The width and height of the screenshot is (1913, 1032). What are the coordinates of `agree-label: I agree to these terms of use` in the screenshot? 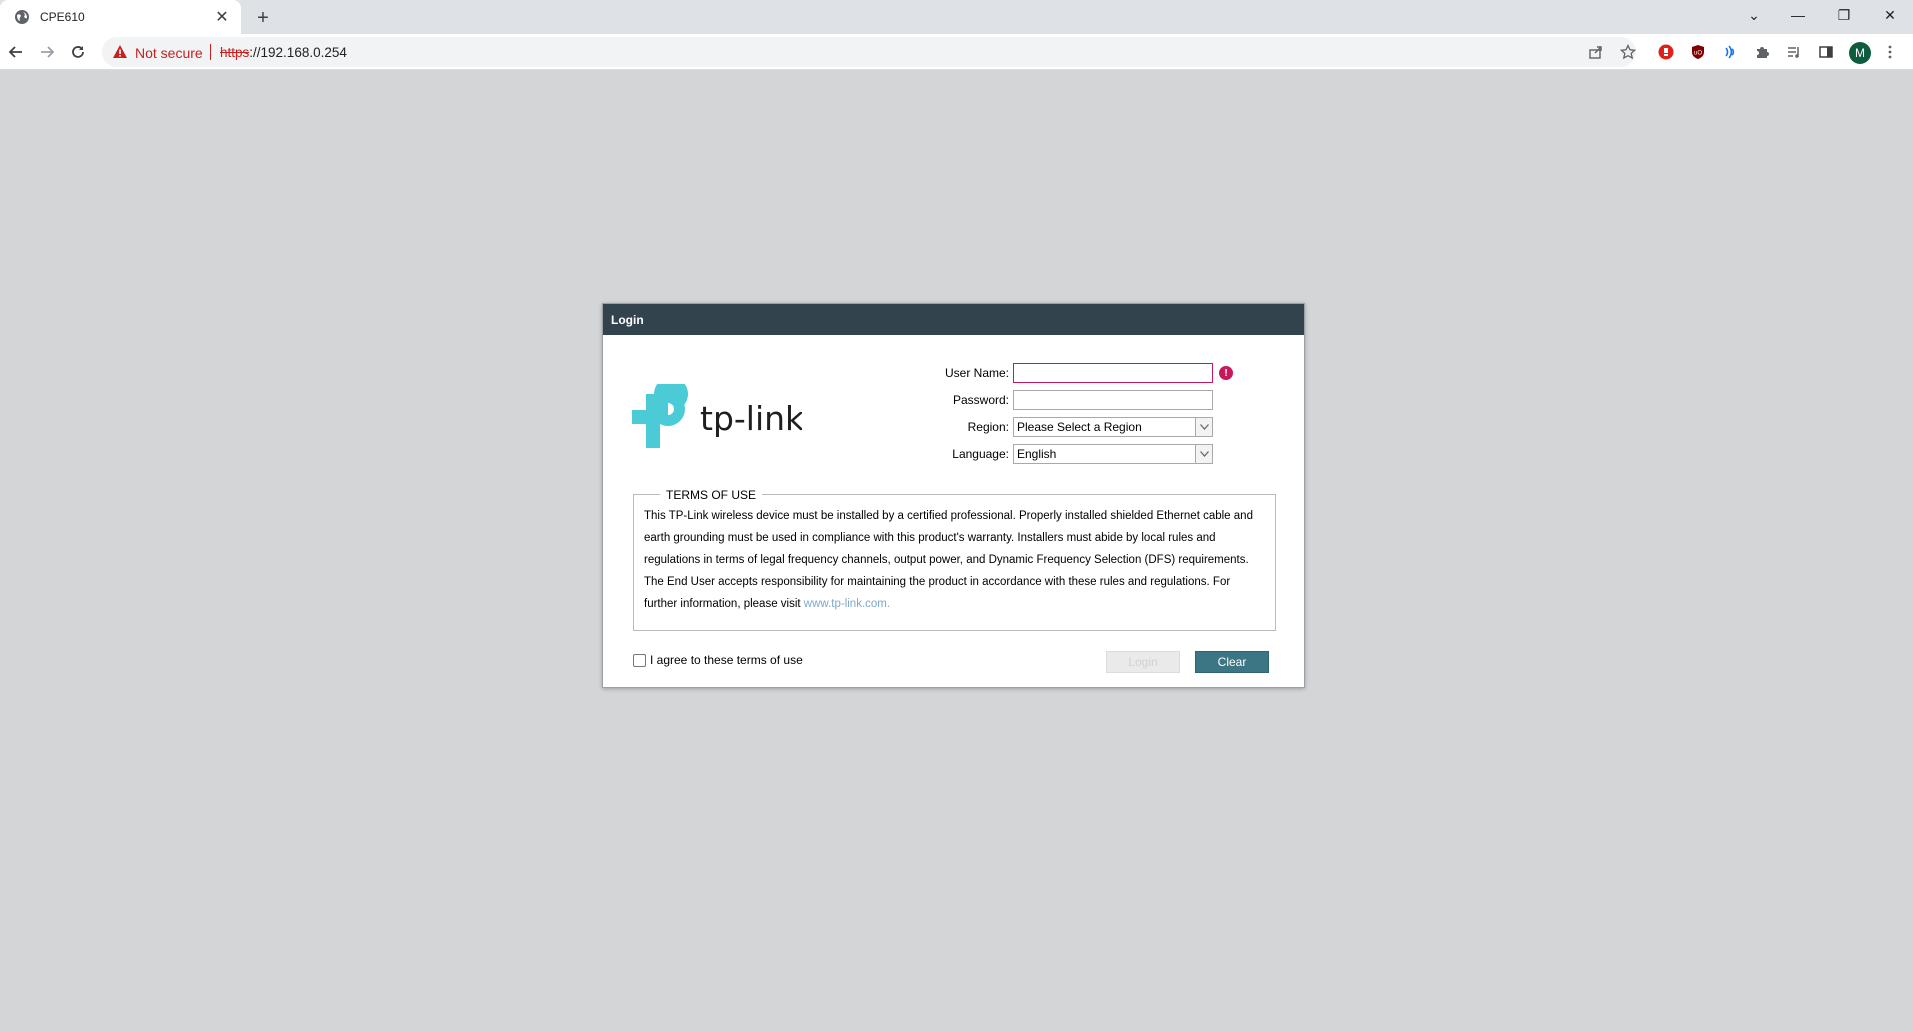 It's located at (726, 660).